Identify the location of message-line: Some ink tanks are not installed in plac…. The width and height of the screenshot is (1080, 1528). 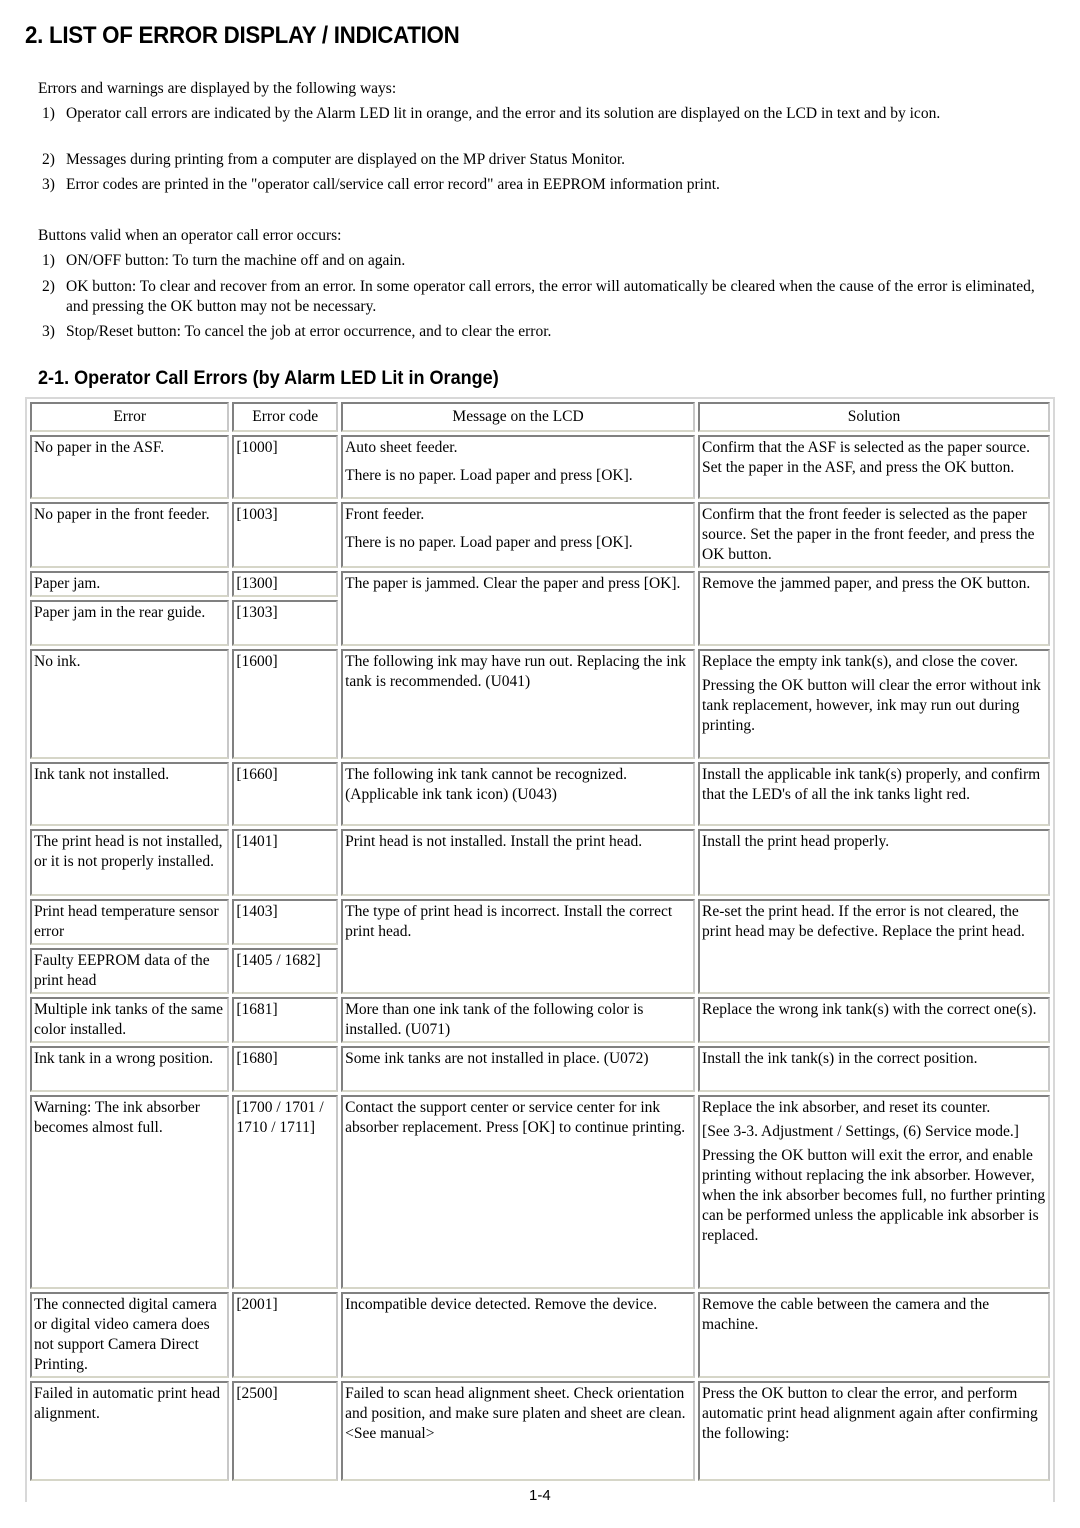
(497, 1058).